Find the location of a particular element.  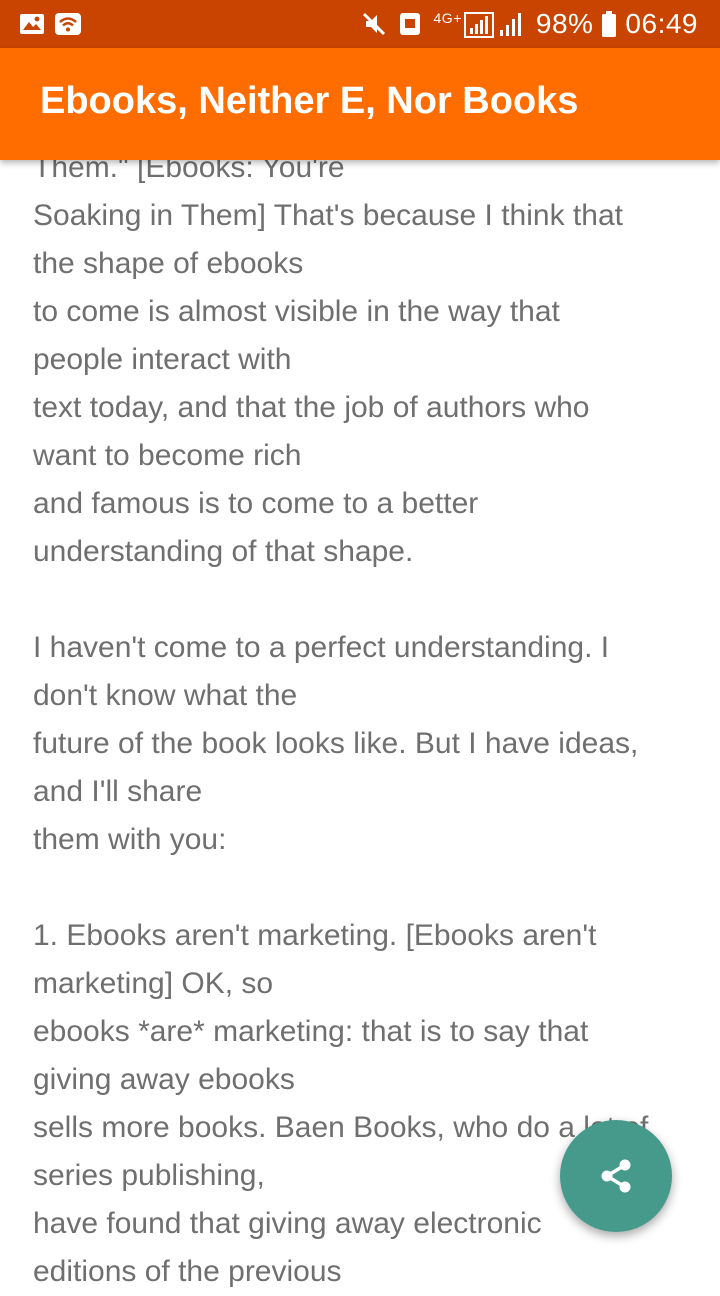

share-button is located at coordinates (616, 1176).